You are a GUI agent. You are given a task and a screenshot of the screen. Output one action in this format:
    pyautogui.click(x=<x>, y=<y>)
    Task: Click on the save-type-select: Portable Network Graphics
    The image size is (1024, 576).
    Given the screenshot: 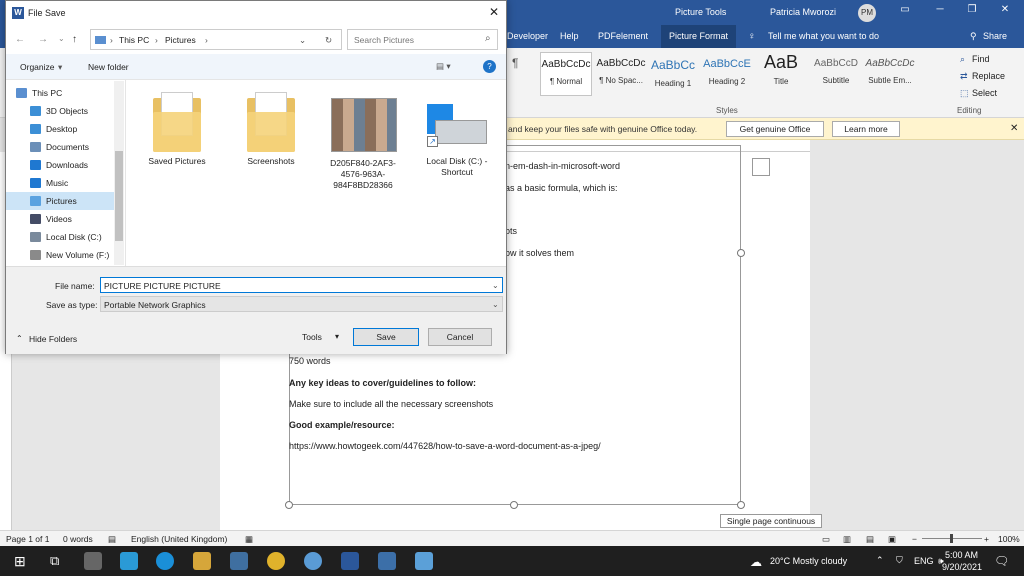 What is the action you would take?
    pyautogui.click(x=301, y=304)
    